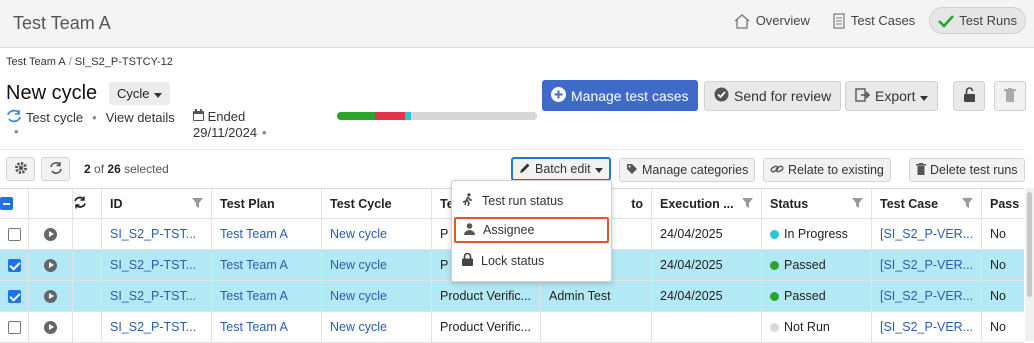 The height and width of the screenshot is (343, 1034). What do you see at coordinates (924, 96) in the screenshot?
I see `caret-down-icon` at bounding box center [924, 96].